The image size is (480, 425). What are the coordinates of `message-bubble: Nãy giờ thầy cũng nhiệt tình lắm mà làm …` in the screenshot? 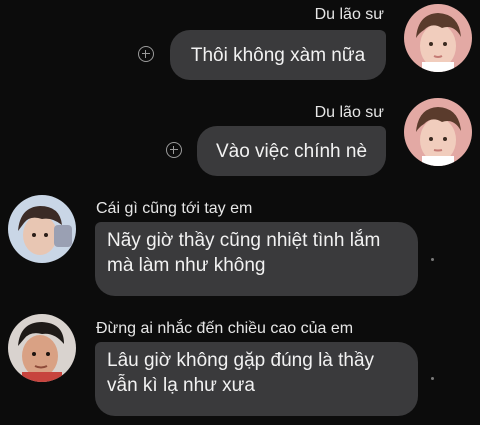 It's located at (256, 259).